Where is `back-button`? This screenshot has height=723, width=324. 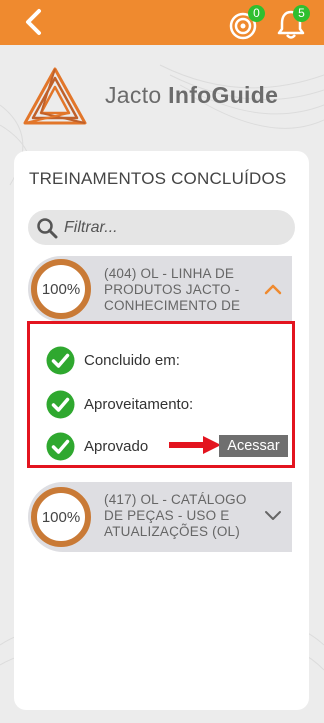 back-button is located at coordinates (35, 22).